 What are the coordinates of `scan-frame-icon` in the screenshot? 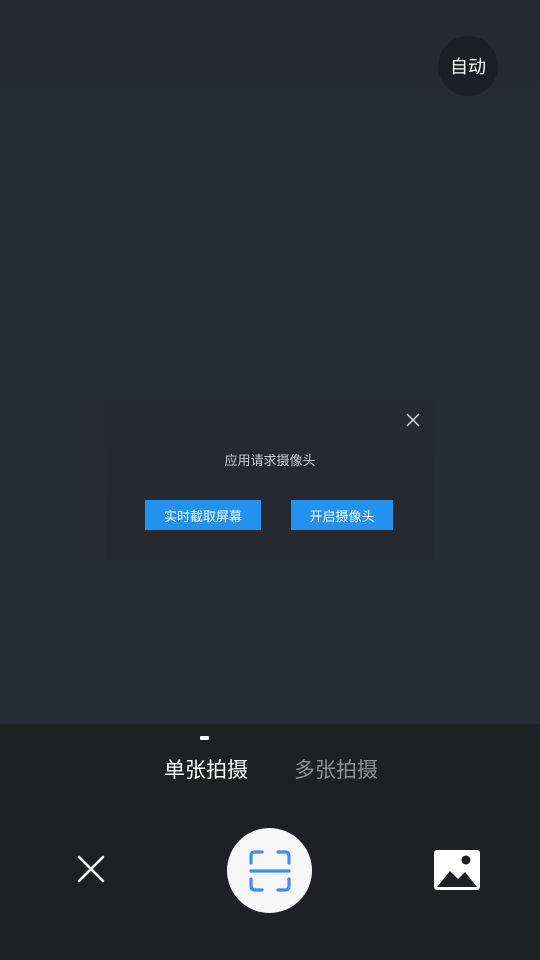 It's located at (269, 870).